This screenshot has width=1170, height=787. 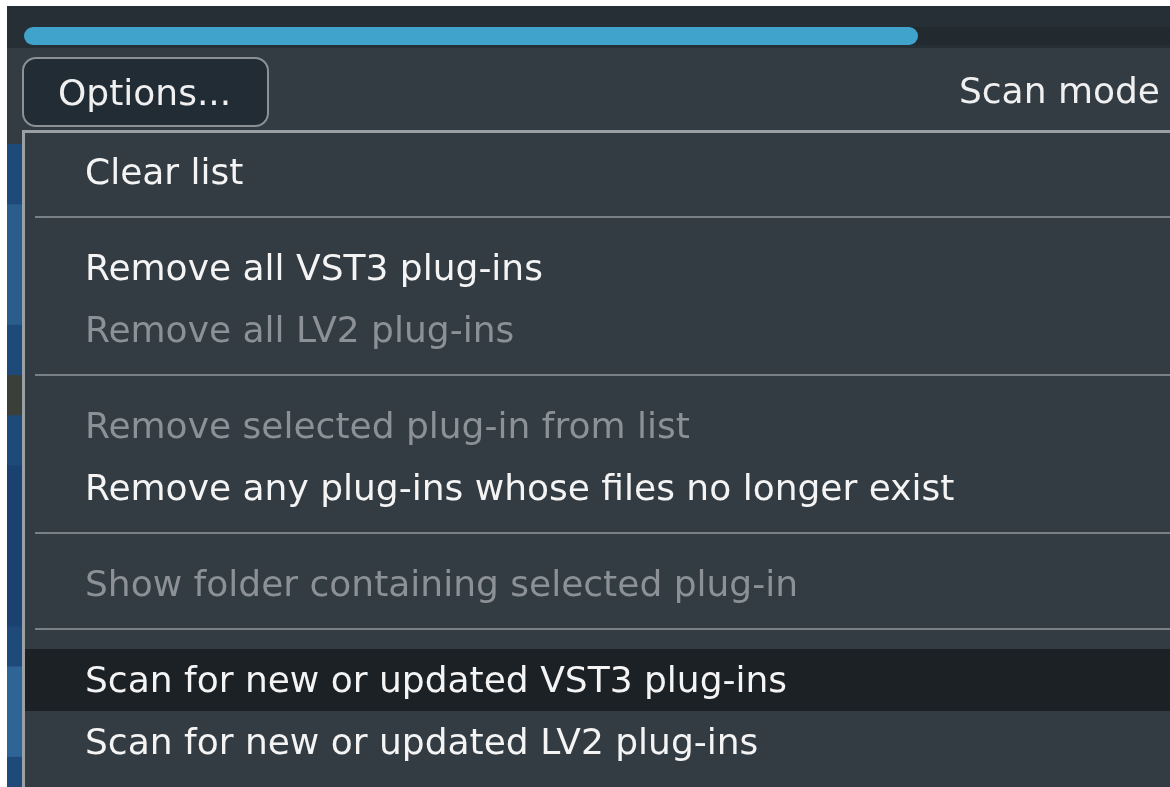 What do you see at coordinates (597, 488) in the screenshot?
I see `menu-item: Remove any plug-ins whose files no longer exist` at bounding box center [597, 488].